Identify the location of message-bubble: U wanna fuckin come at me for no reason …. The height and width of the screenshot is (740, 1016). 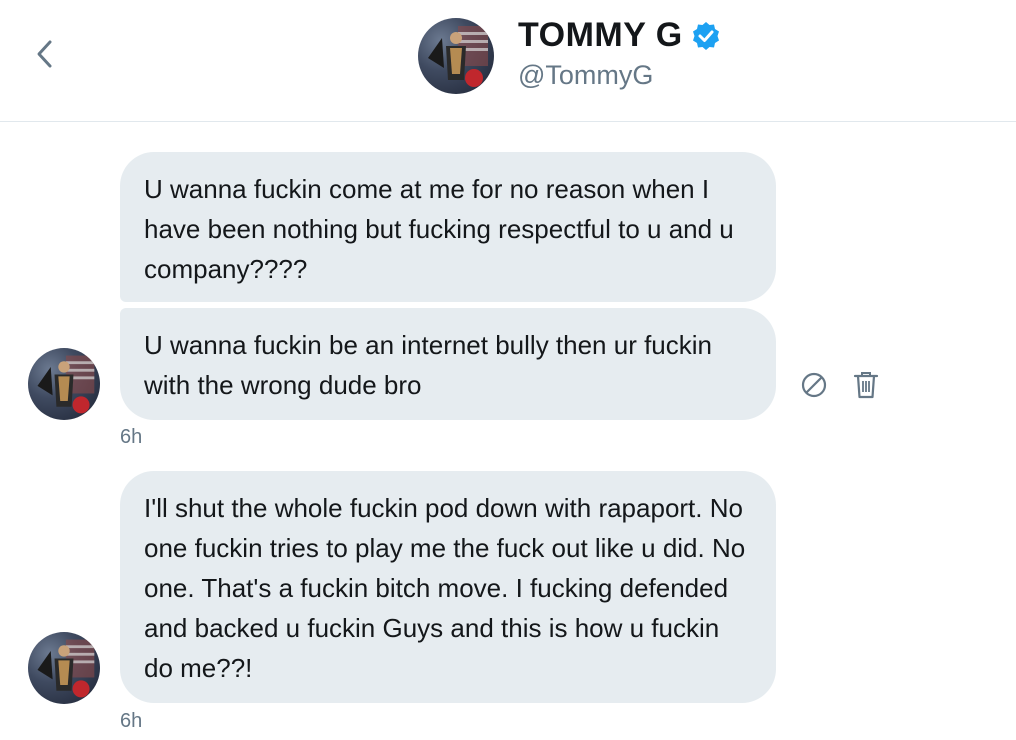
(448, 227).